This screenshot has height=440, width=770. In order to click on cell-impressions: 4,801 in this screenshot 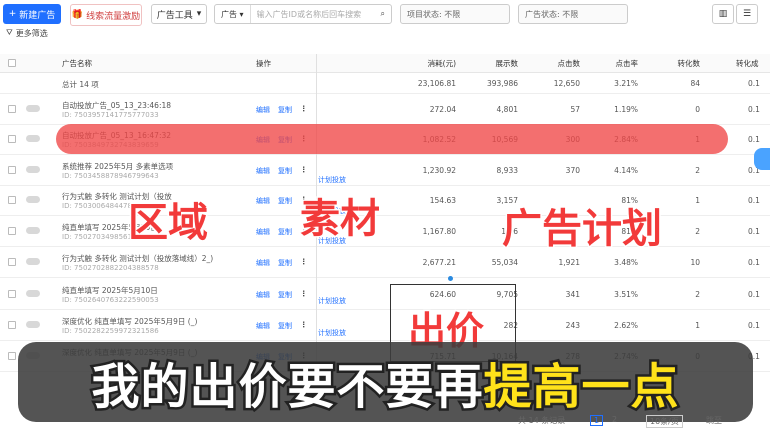, I will do `click(507, 109)`.